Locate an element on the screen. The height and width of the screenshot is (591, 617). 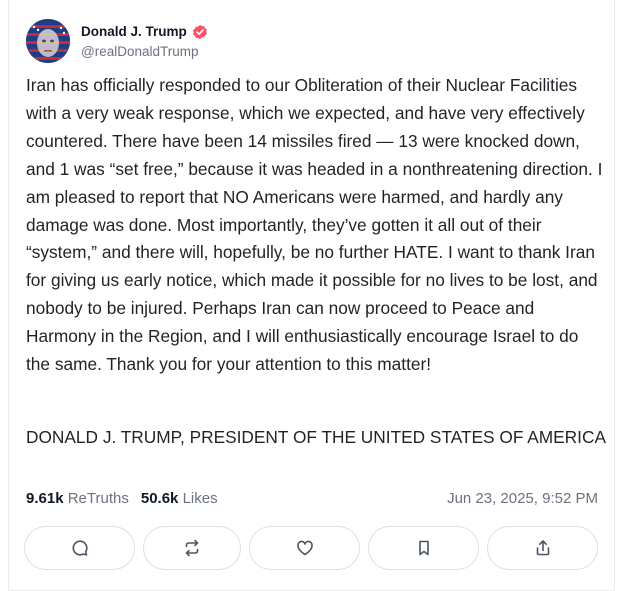
repost-icon is located at coordinates (192, 548).